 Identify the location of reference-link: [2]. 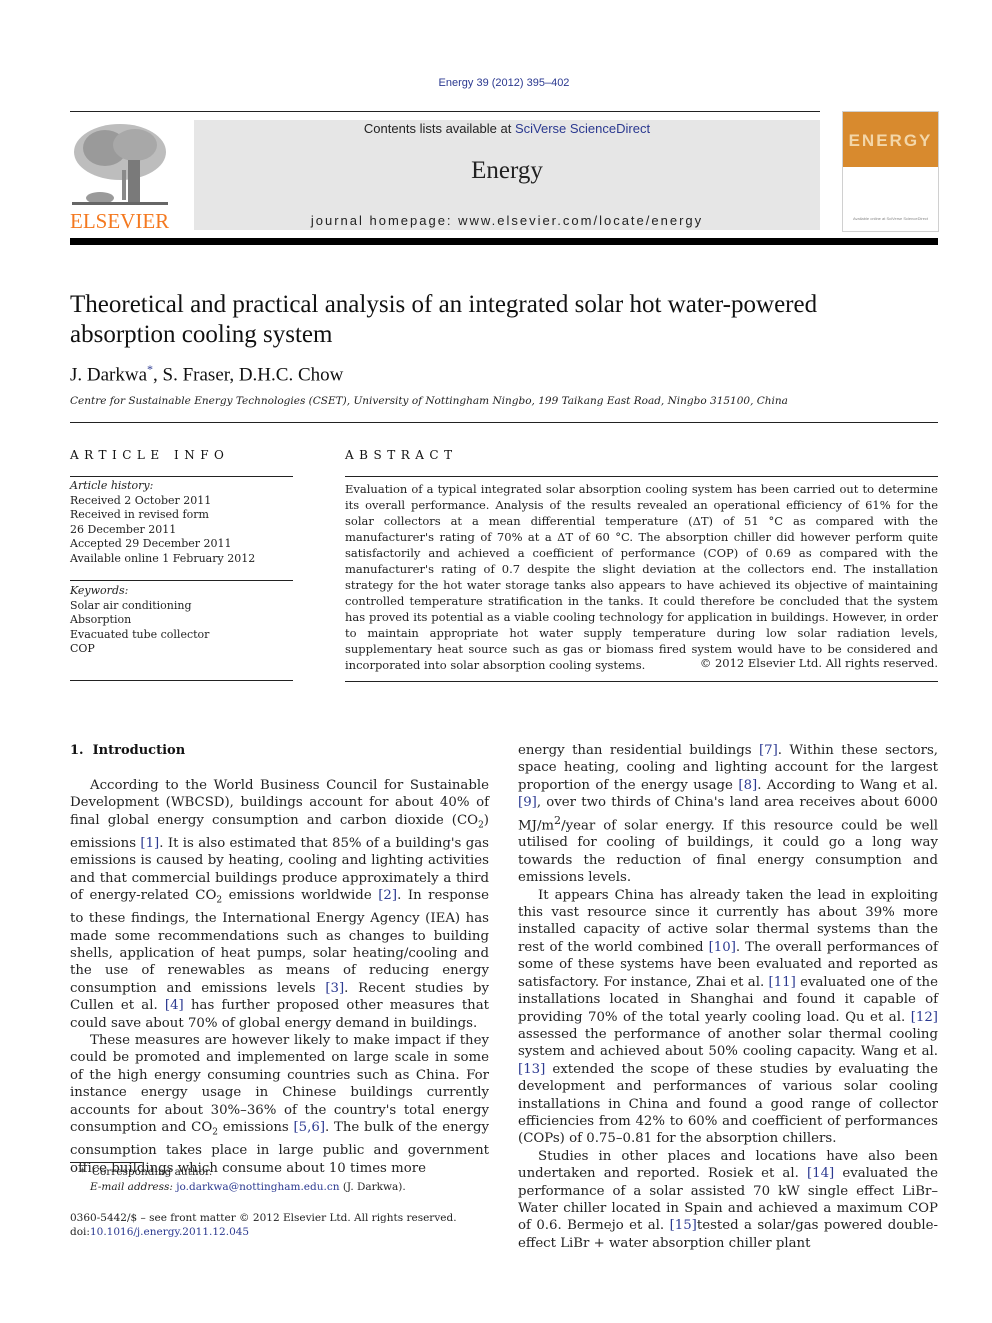
(387, 895).